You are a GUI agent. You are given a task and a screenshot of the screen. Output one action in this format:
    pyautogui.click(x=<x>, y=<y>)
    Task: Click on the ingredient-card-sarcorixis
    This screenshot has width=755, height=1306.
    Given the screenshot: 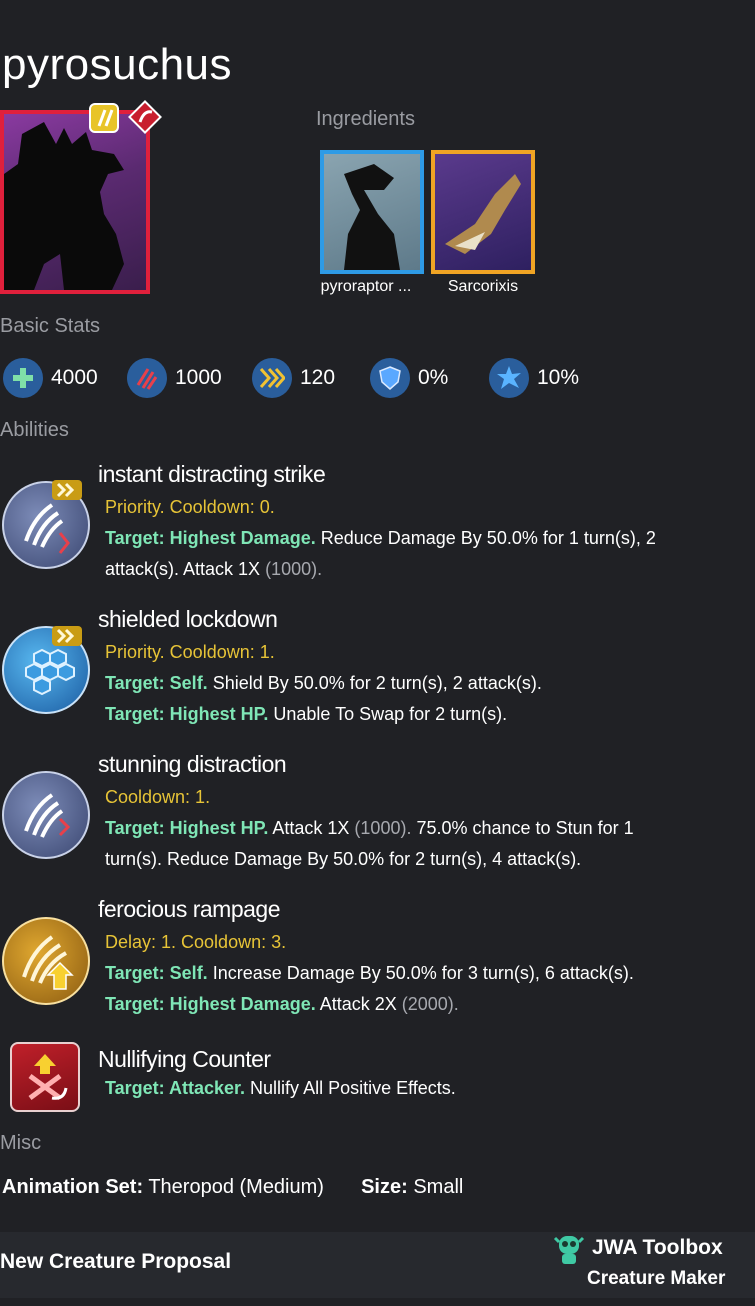 What is the action you would take?
    pyautogui.click(x=483, y=212)
    